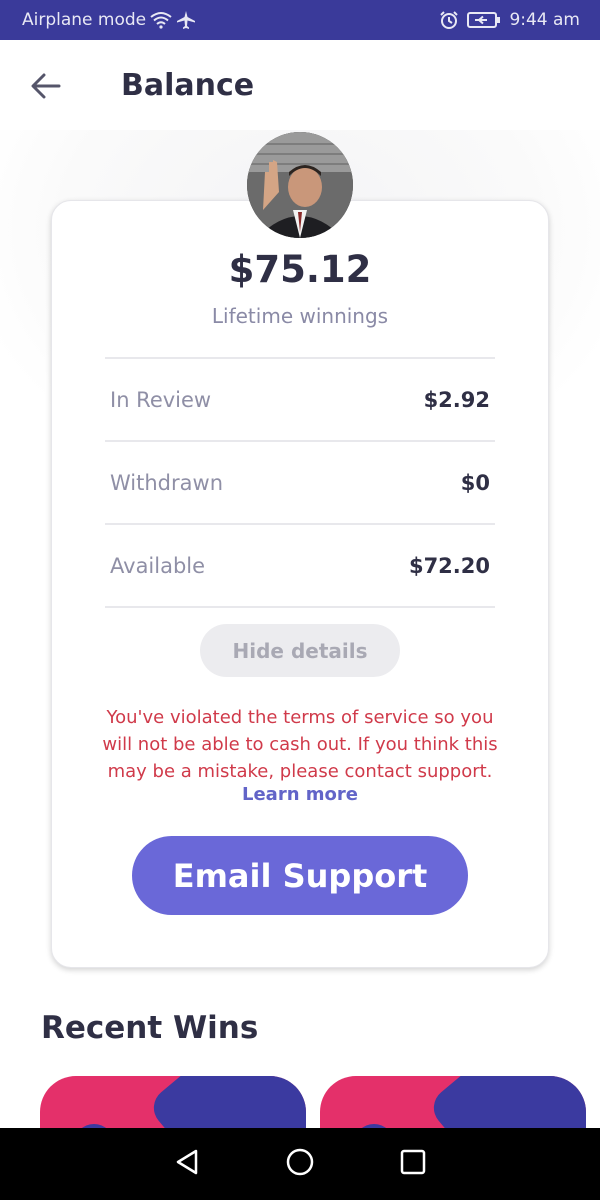  Describe the element at coordinates (475, 483) in the screenshot. I see `detail-value: $0` at that location.